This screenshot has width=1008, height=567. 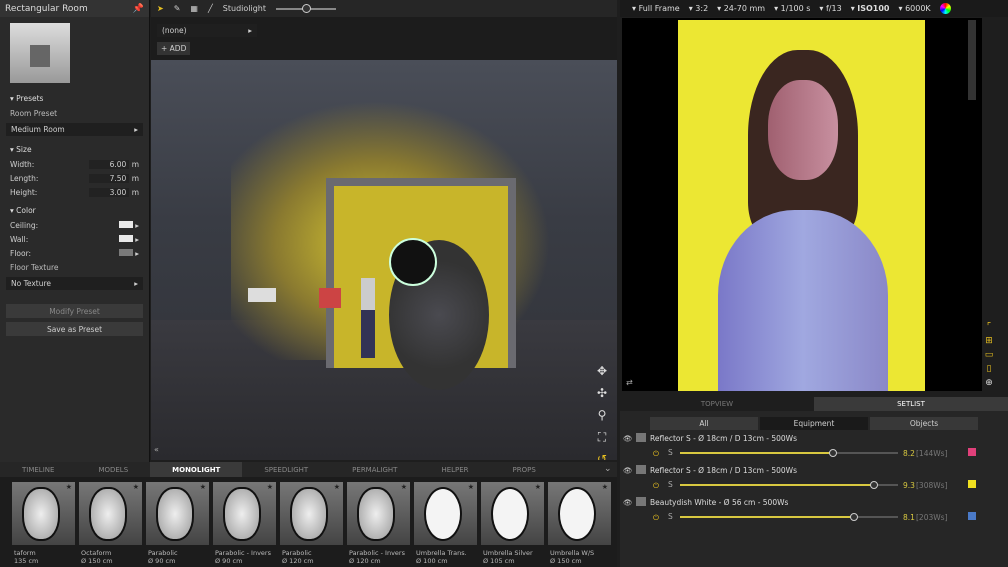 I want to click on line-tool-icon: ╱, so click(x=210, y=8).